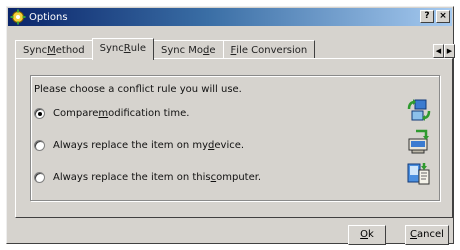  What do you see at coordinates (229, 145) in the screenshot?
I see `option-label-rest: evice.` at bounding box center [229, 145].